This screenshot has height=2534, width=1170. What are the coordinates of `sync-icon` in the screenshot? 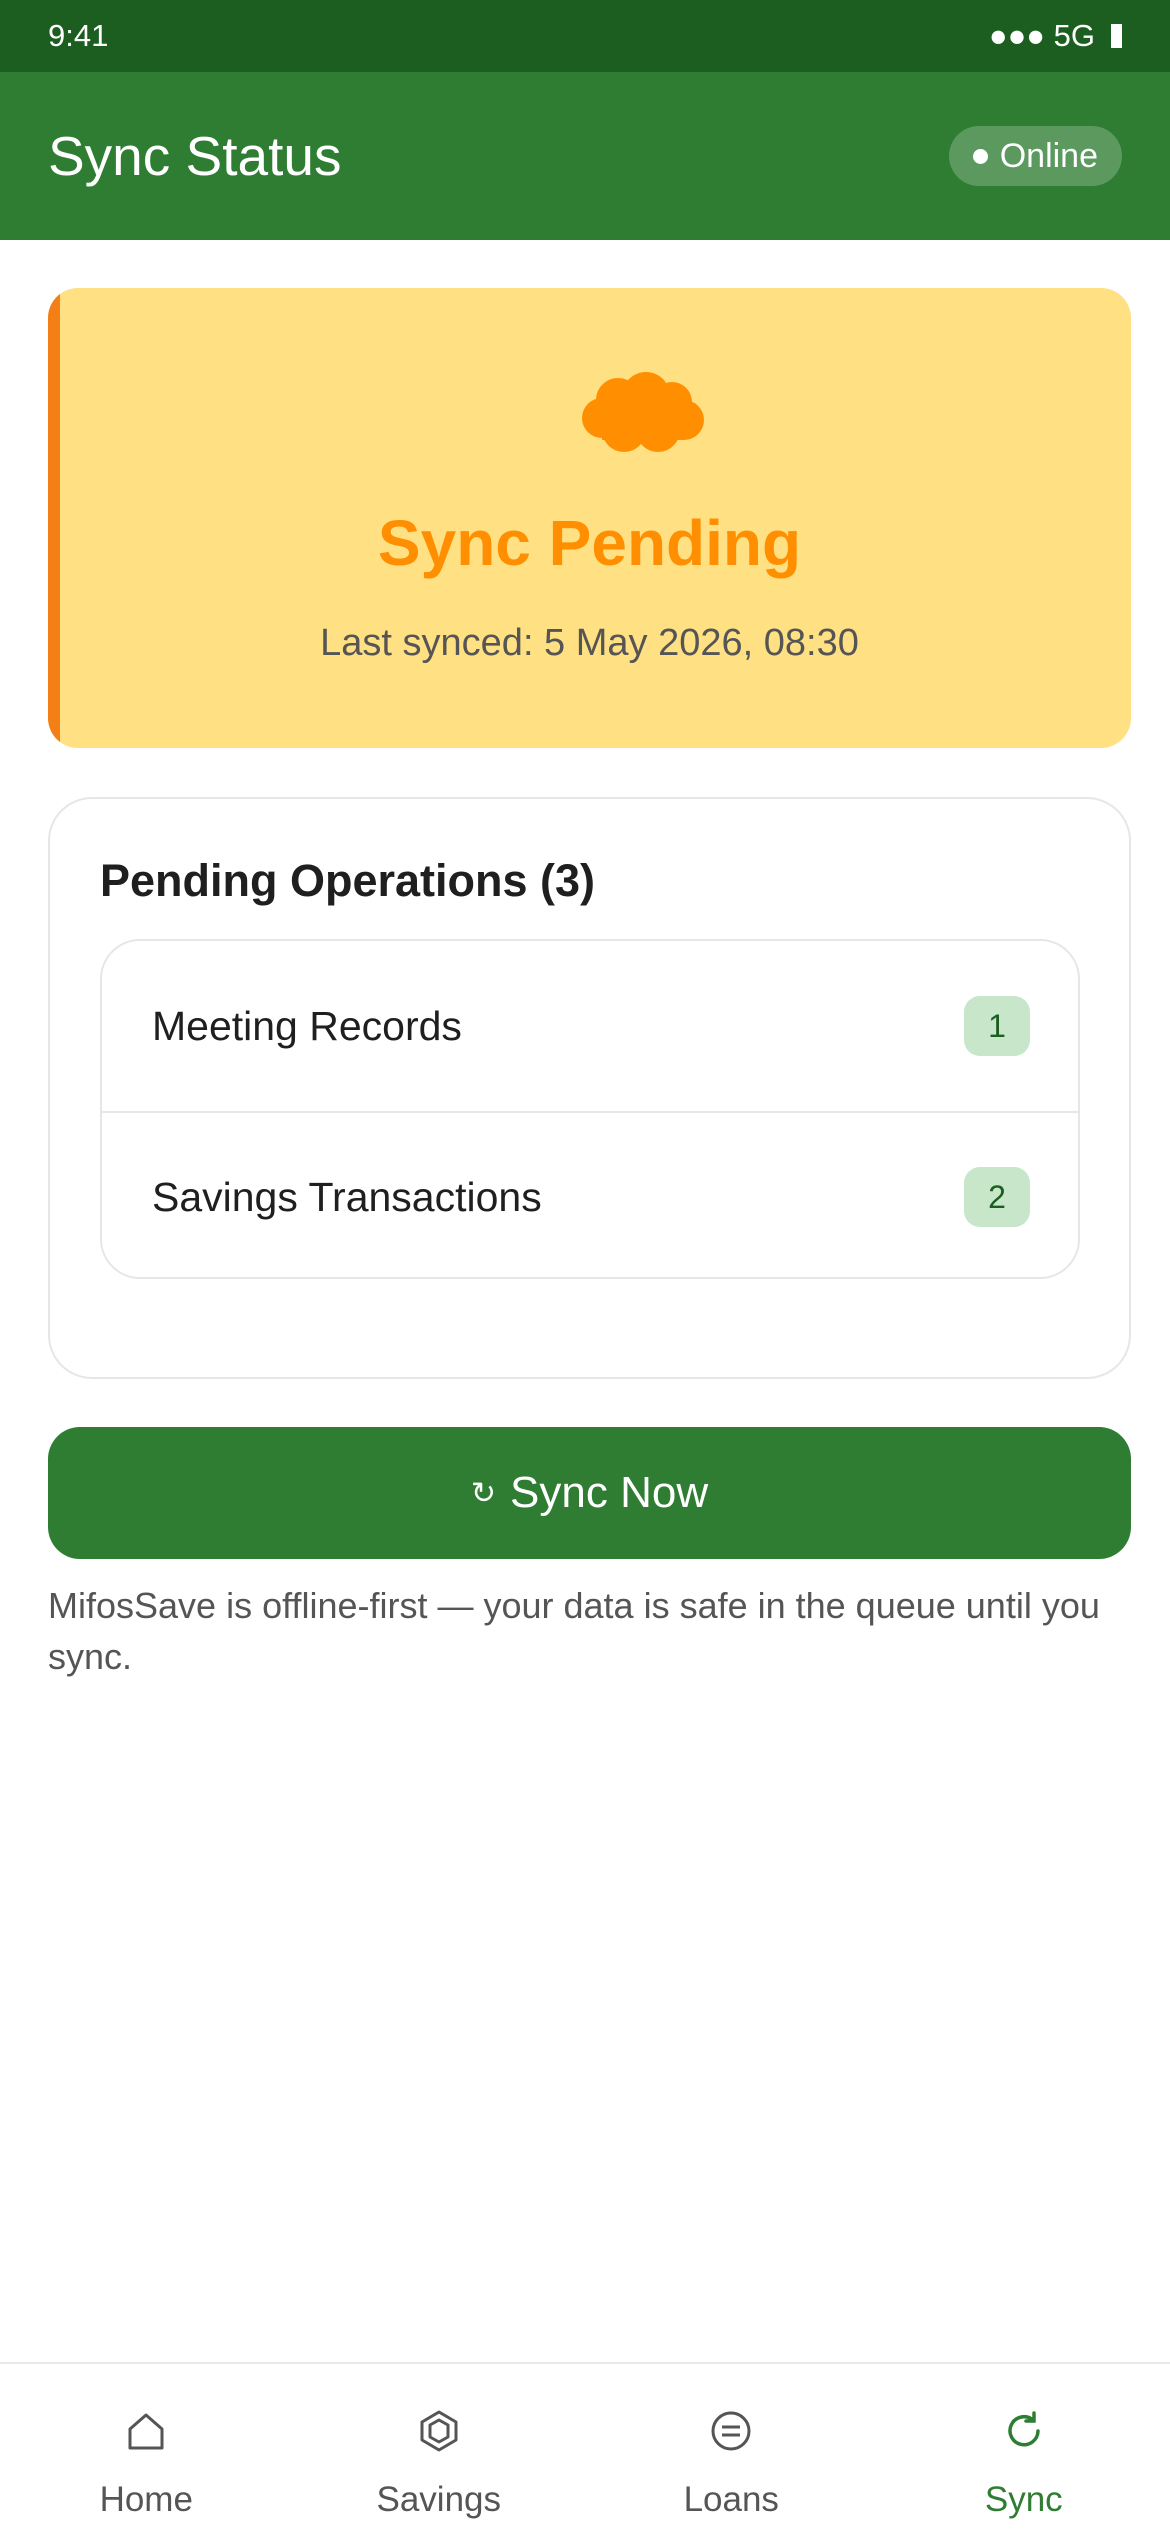 It's located at (1024, 2431).